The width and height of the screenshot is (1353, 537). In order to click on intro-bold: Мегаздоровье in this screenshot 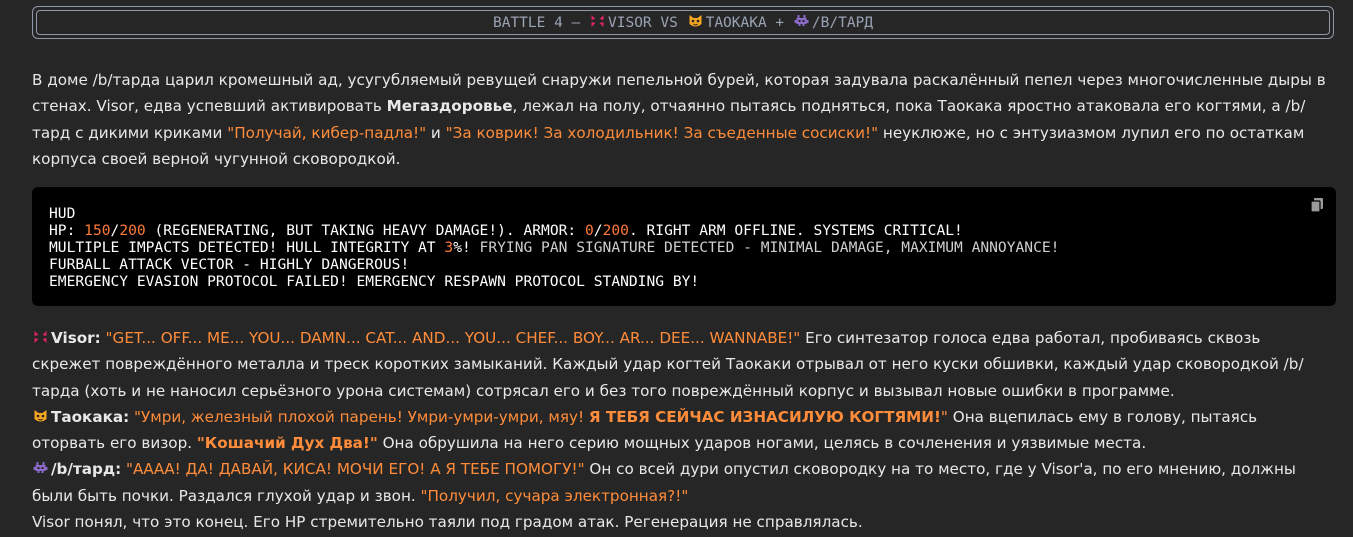, I will do `click(449, 106)`.